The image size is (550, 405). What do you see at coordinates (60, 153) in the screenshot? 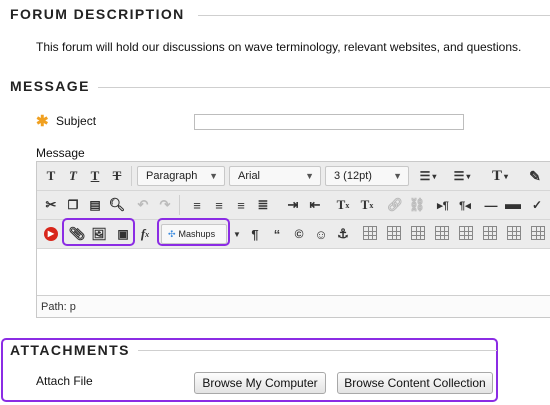
I see `message-label: Message` at bounding box center [60, 153].